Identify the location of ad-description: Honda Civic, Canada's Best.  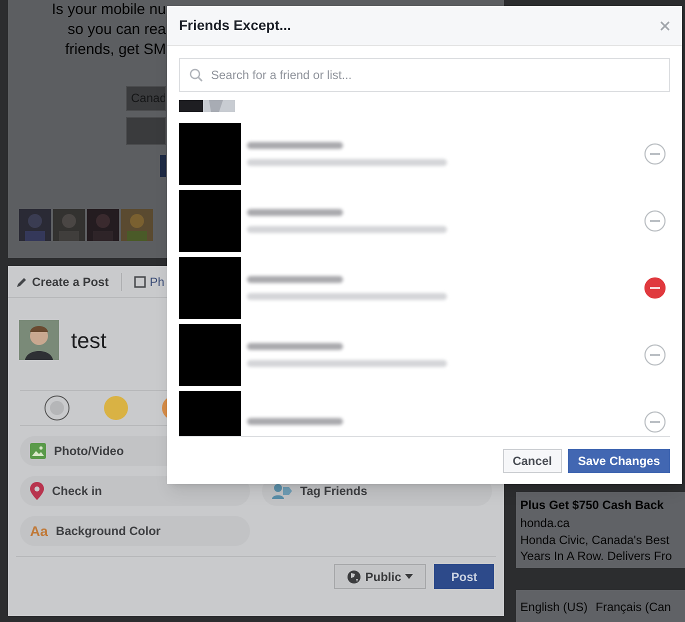
(595, 540).